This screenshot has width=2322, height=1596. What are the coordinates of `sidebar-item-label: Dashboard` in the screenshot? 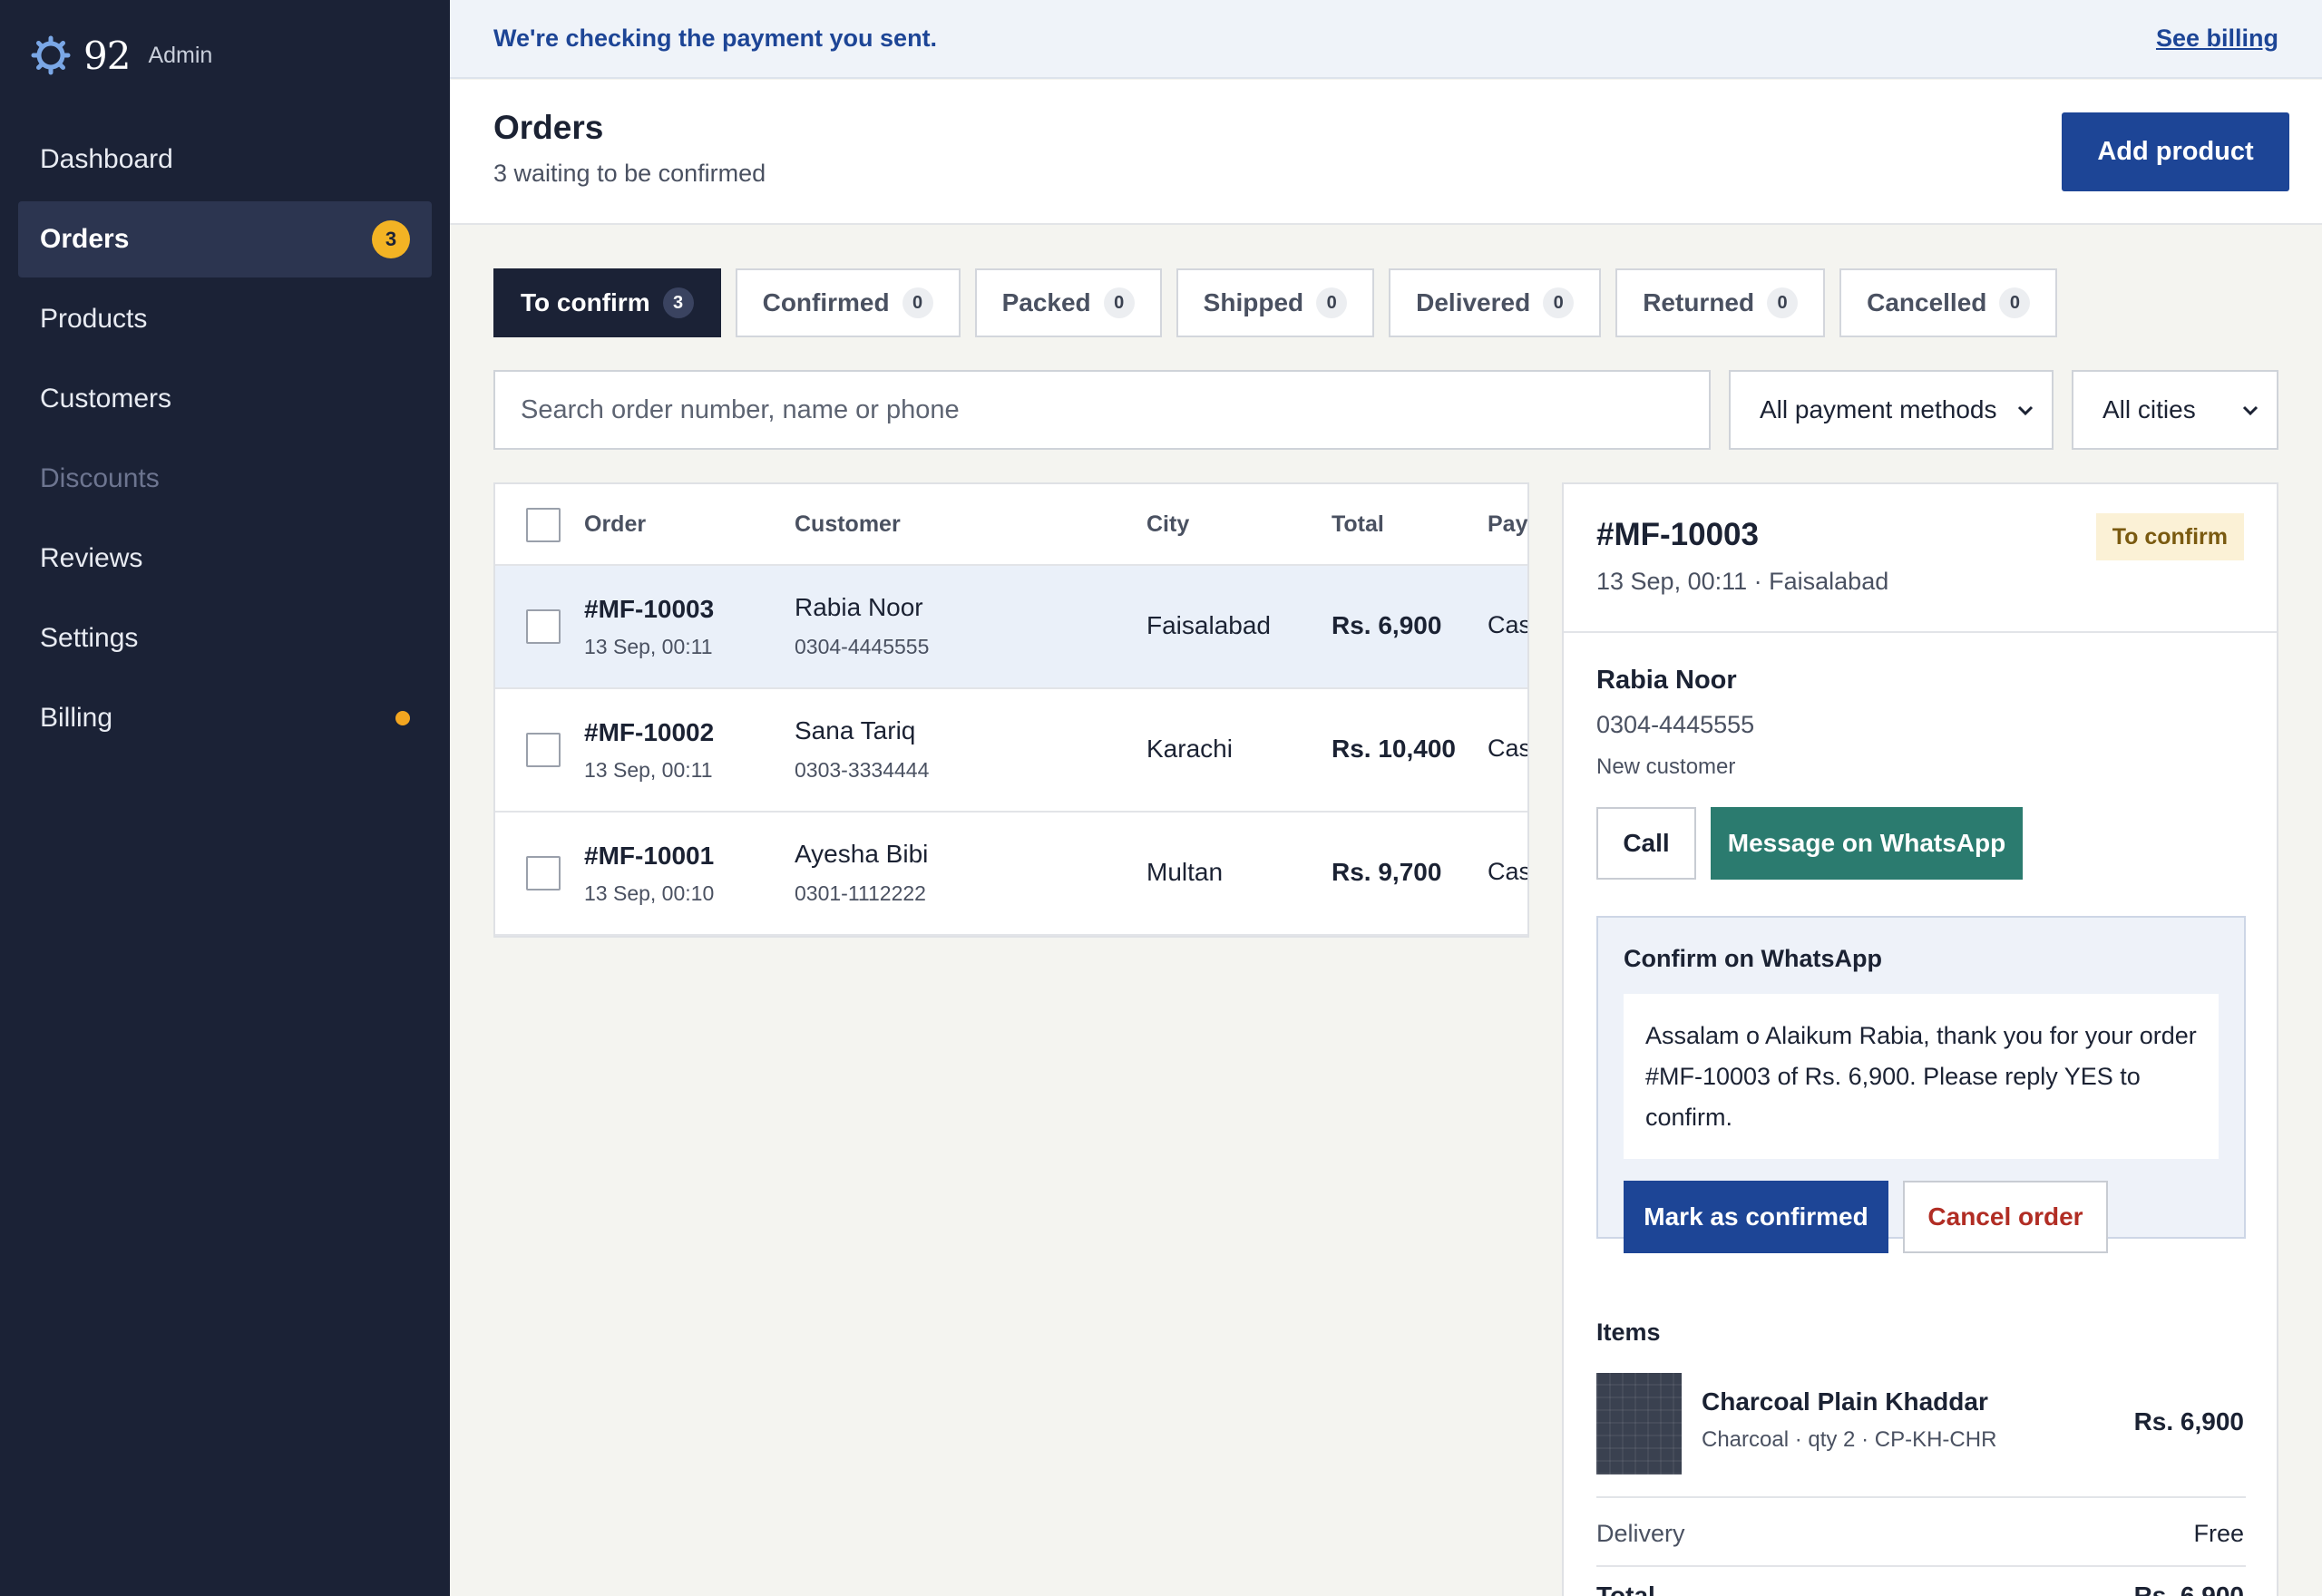 It's located at (106, 159).